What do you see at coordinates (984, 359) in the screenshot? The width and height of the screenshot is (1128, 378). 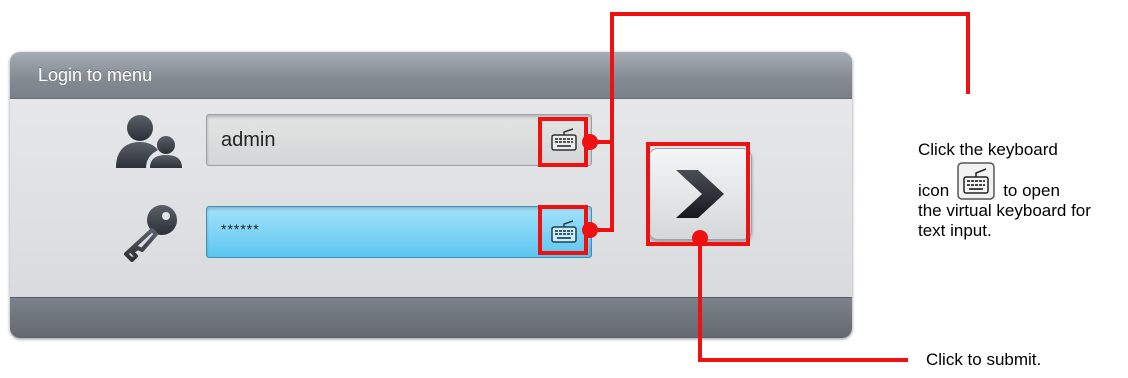 I see `submit-annotation: Click to submit.` at bounding box center [984, 359].